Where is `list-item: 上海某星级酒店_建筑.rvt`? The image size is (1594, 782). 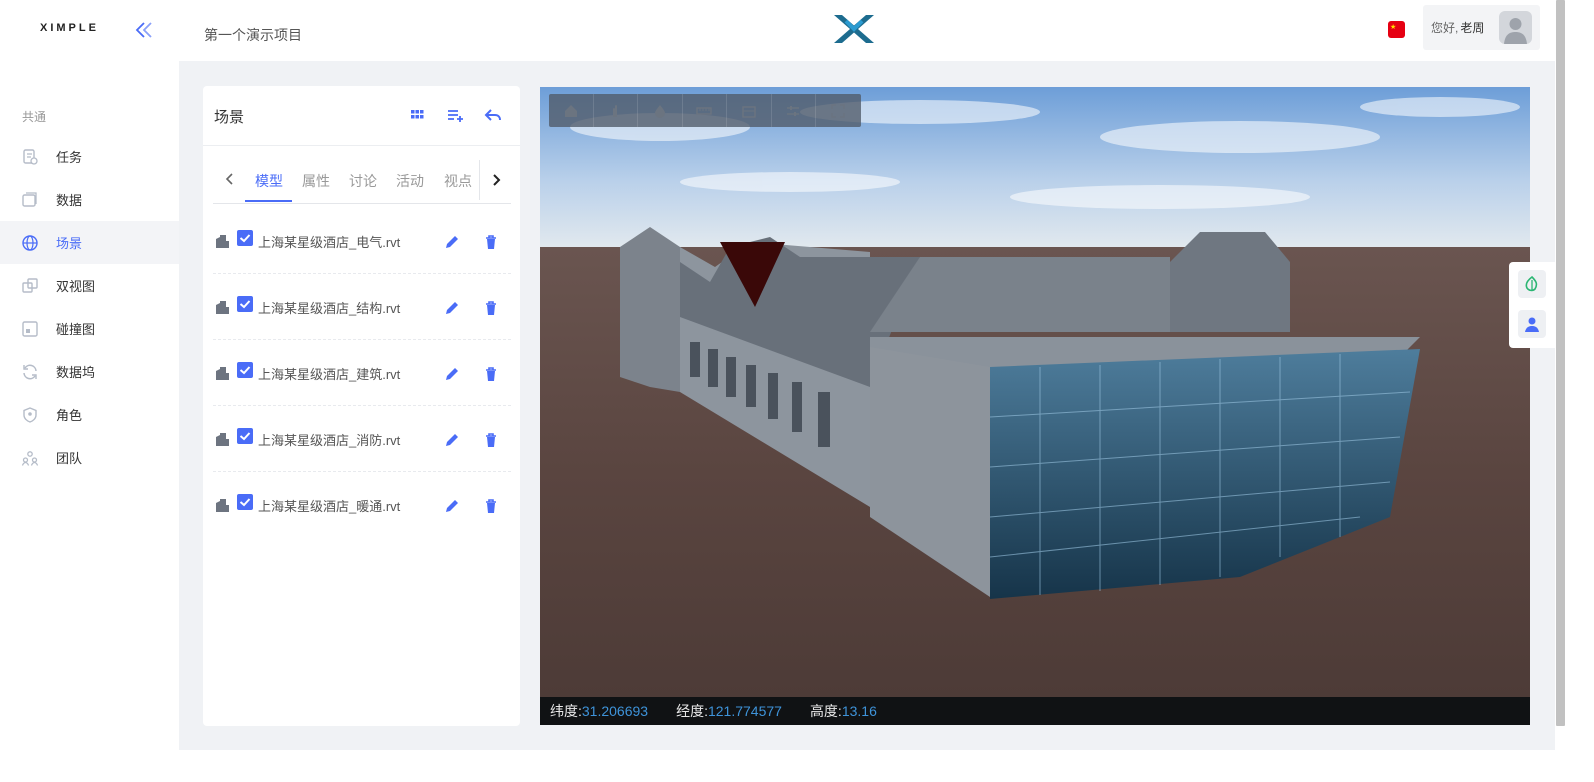 list-item: 上海某星级酒店_建筑.rvt is located at coordinates (362, 373).